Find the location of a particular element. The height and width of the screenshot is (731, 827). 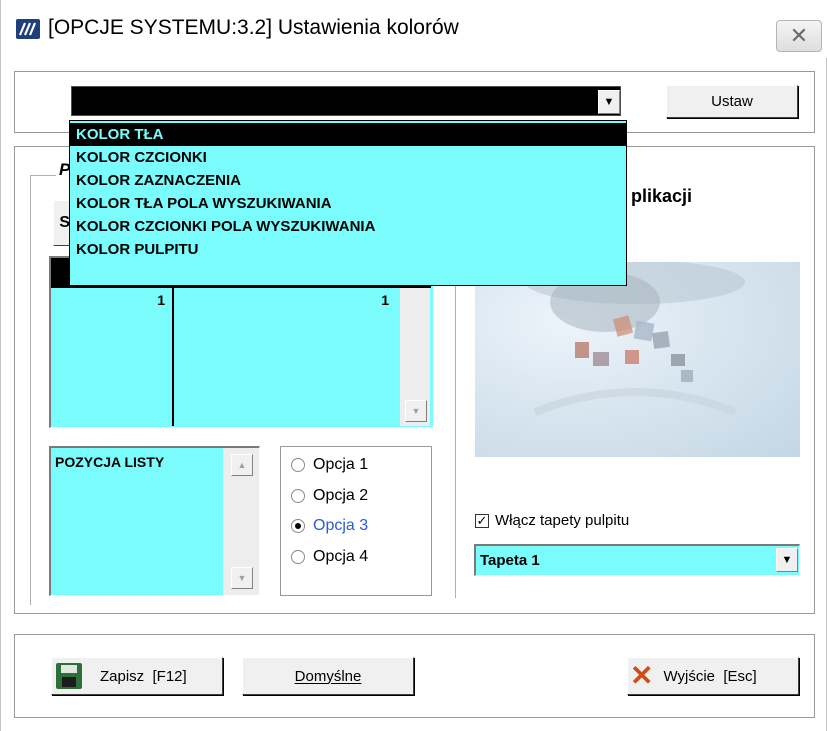

grid-scrollbar: ▼ is located at coordinates (415, 357).